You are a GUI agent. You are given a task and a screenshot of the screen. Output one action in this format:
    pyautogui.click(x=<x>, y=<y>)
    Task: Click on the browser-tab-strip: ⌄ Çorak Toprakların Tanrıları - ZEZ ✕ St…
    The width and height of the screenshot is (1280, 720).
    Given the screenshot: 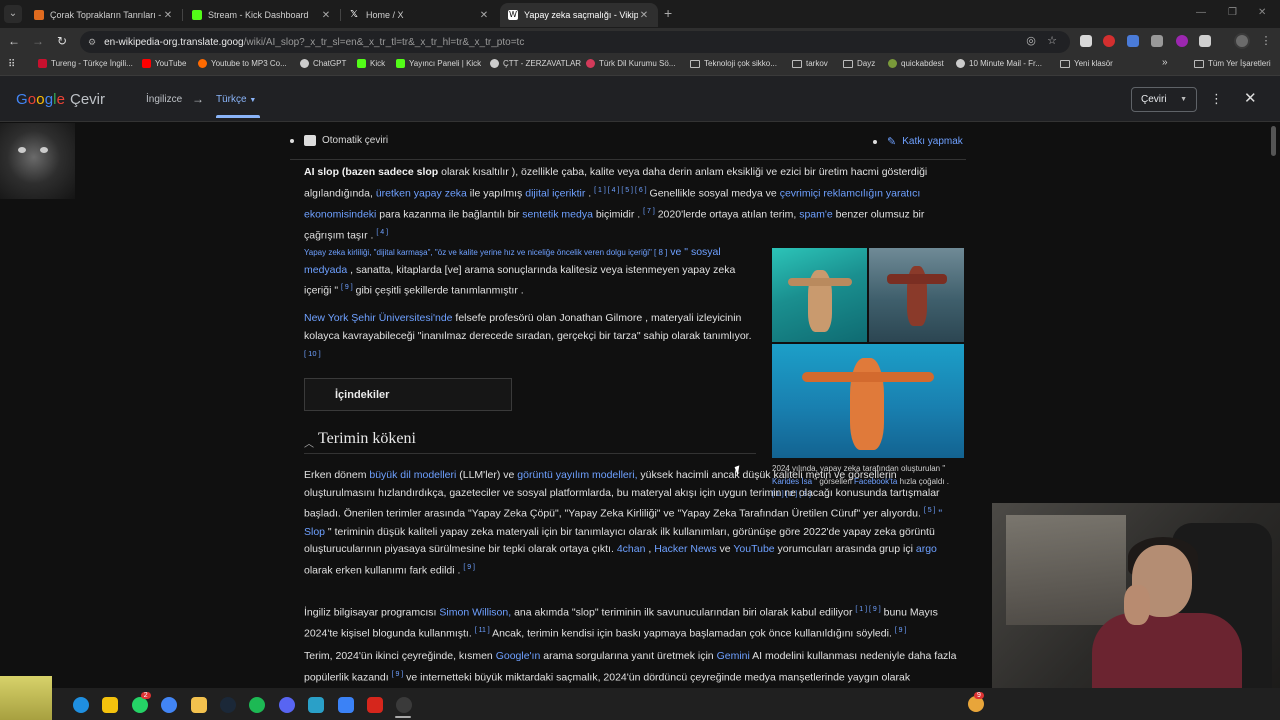 What is the action you would take?
    pyautogui.click(x=640, y=14)
    